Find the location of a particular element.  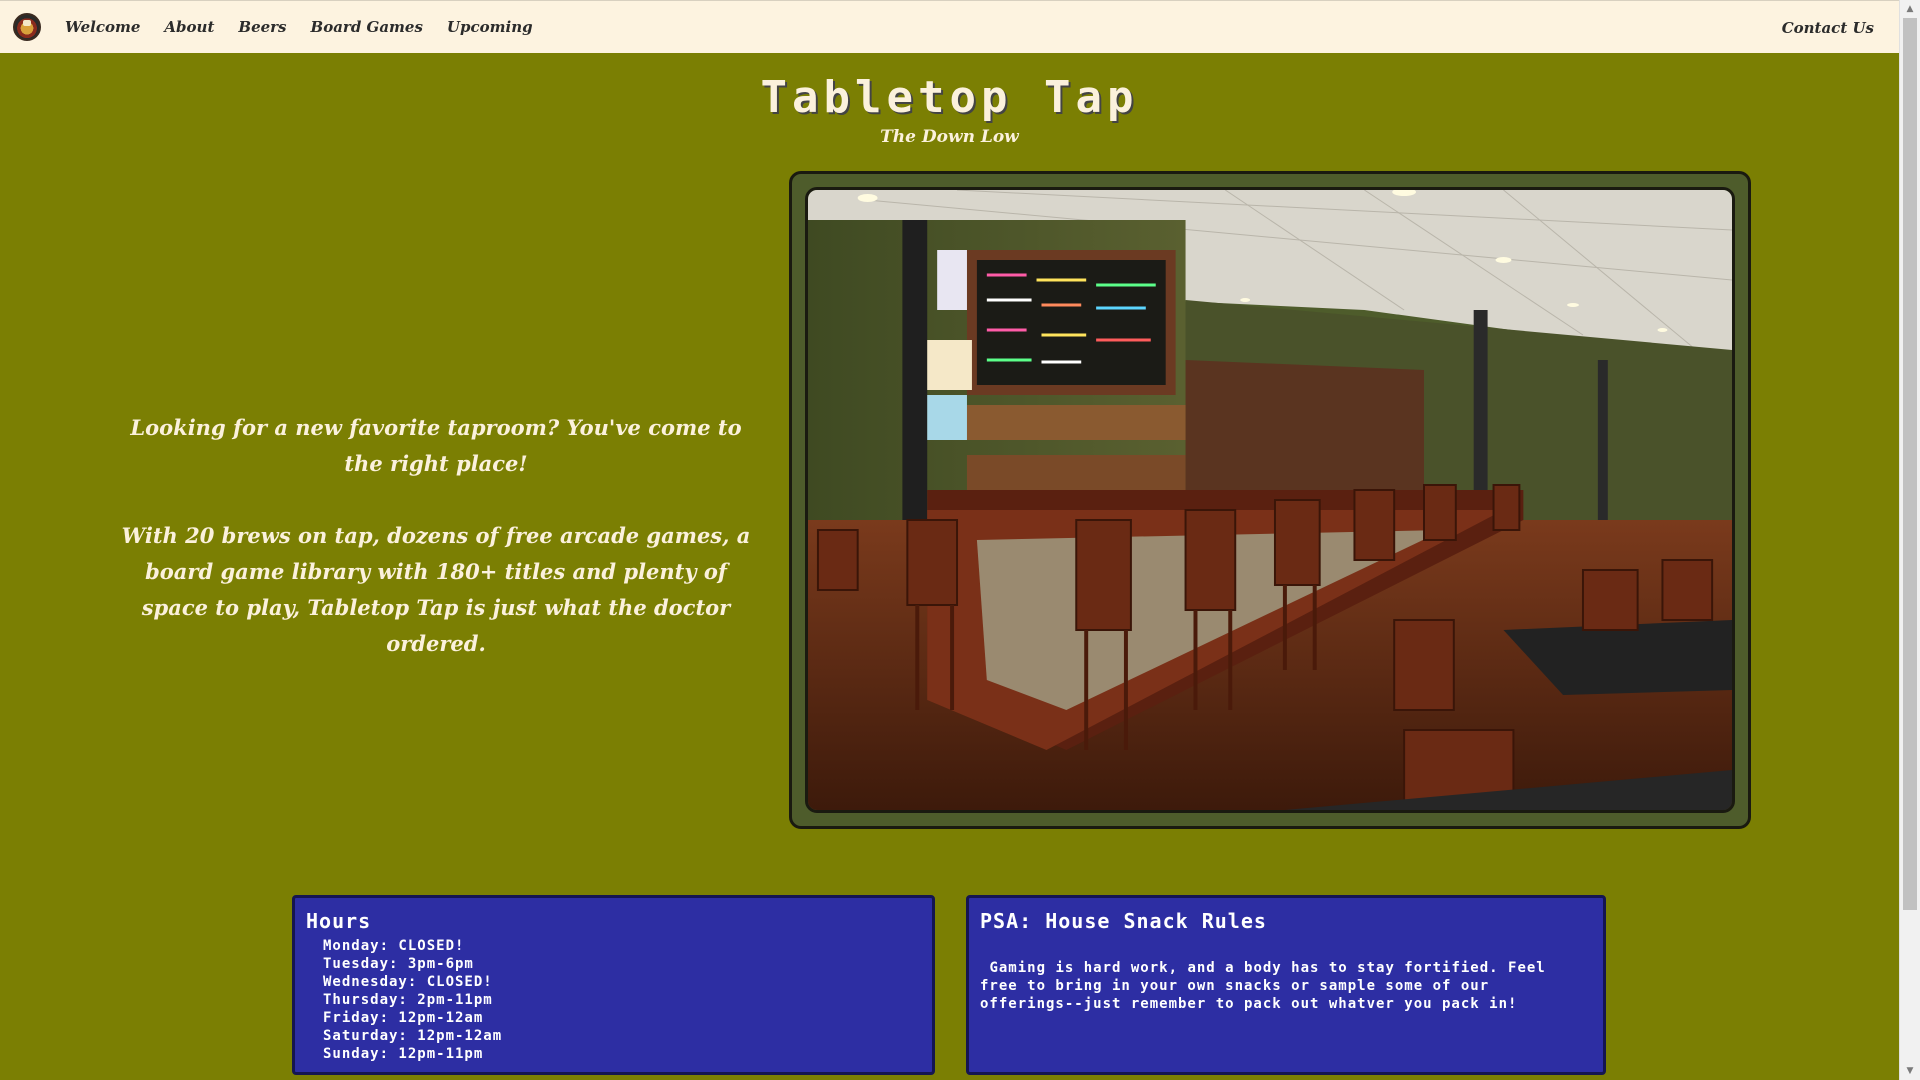

hours-monday: Monday: CLOSED! is located at coordinates (394, 946).